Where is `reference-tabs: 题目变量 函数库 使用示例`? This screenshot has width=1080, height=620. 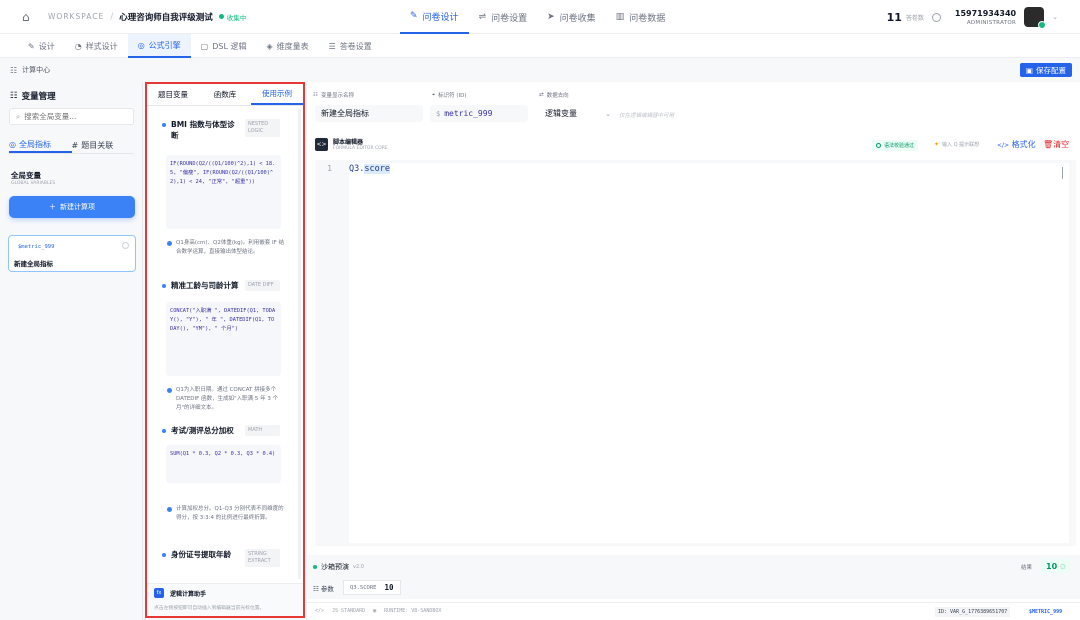 reference-tabs: 题目变量 函数库 使用示例 is located at coordinates (225, 95).